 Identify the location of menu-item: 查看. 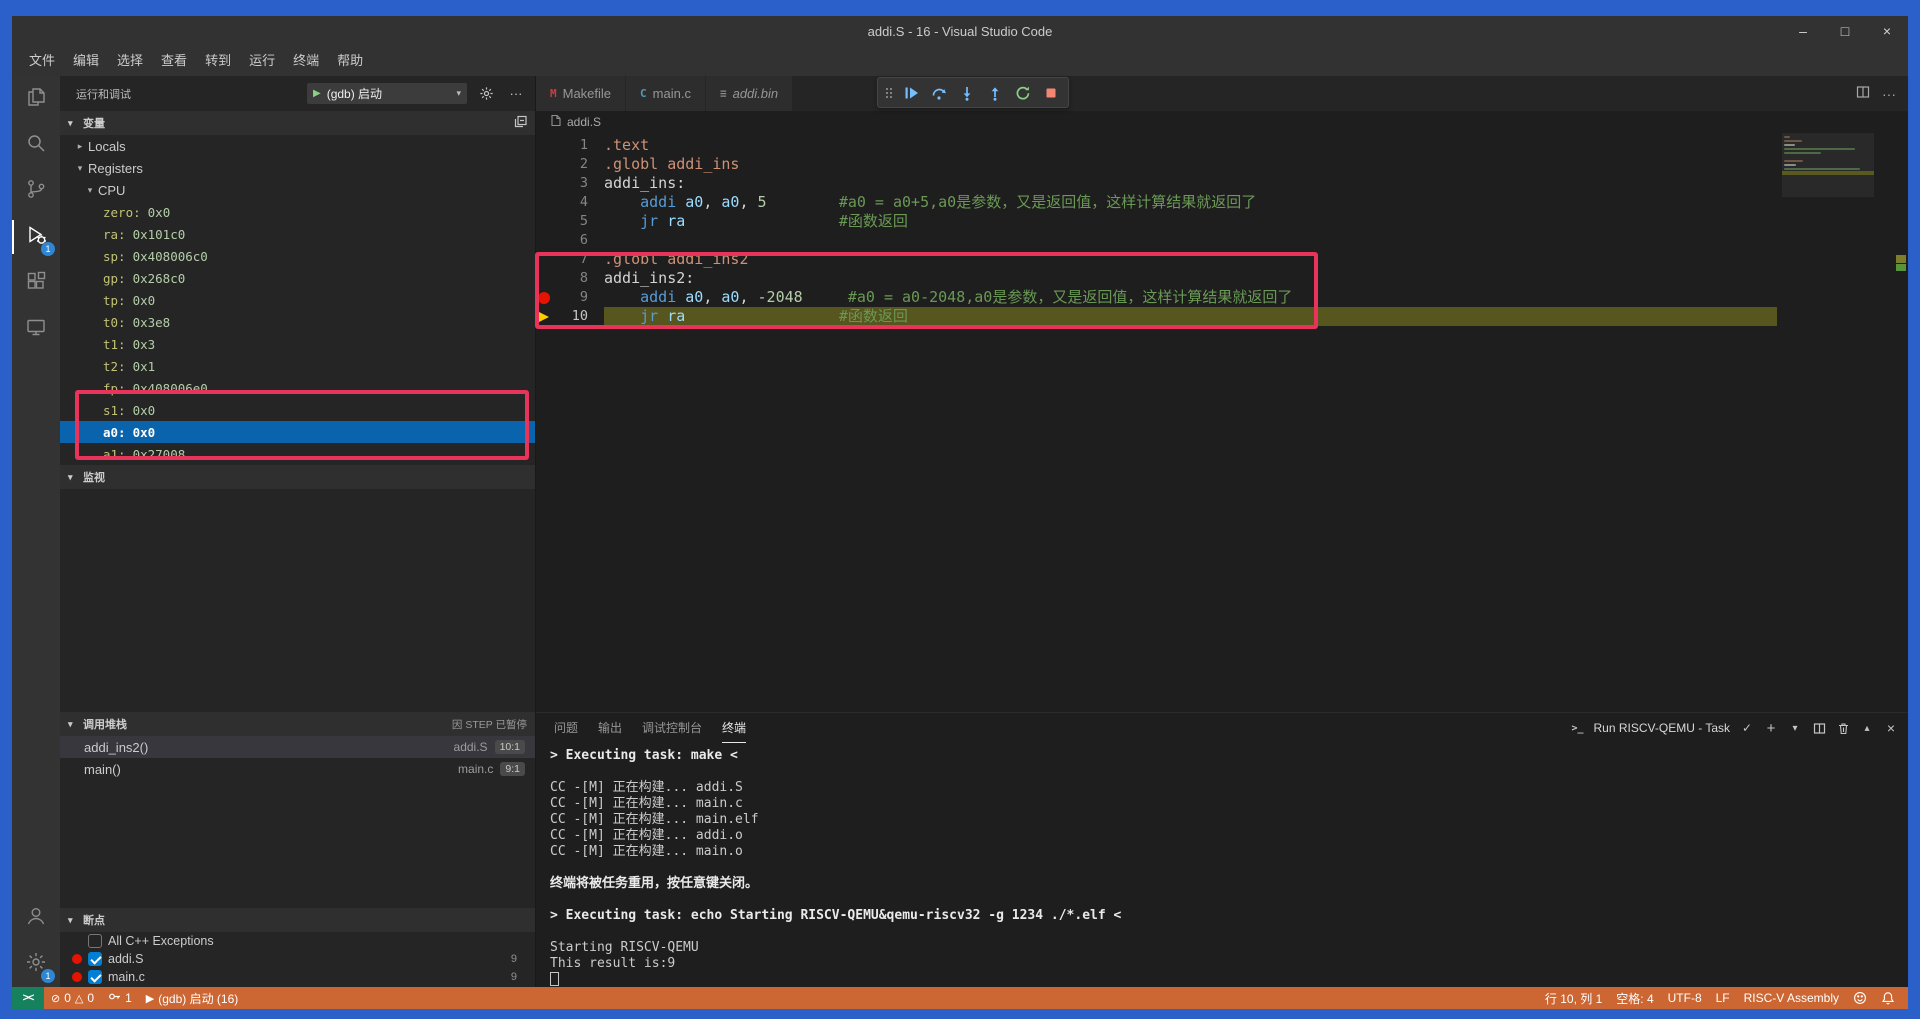
(174, 61).